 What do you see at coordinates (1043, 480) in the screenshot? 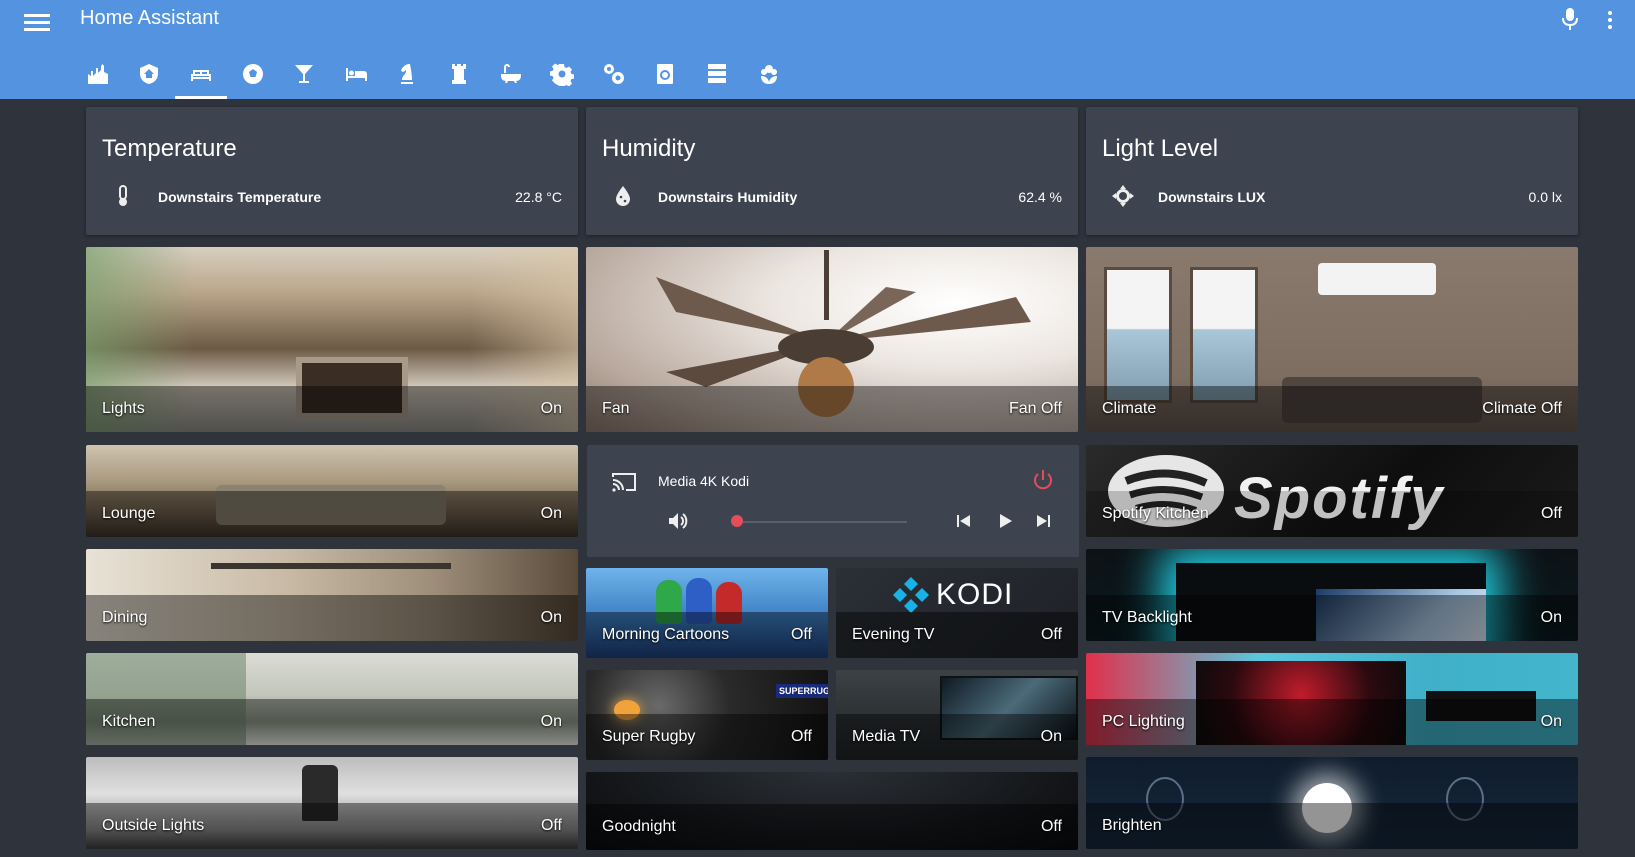
I see `power-icon` at bounding box center [1043, 480].